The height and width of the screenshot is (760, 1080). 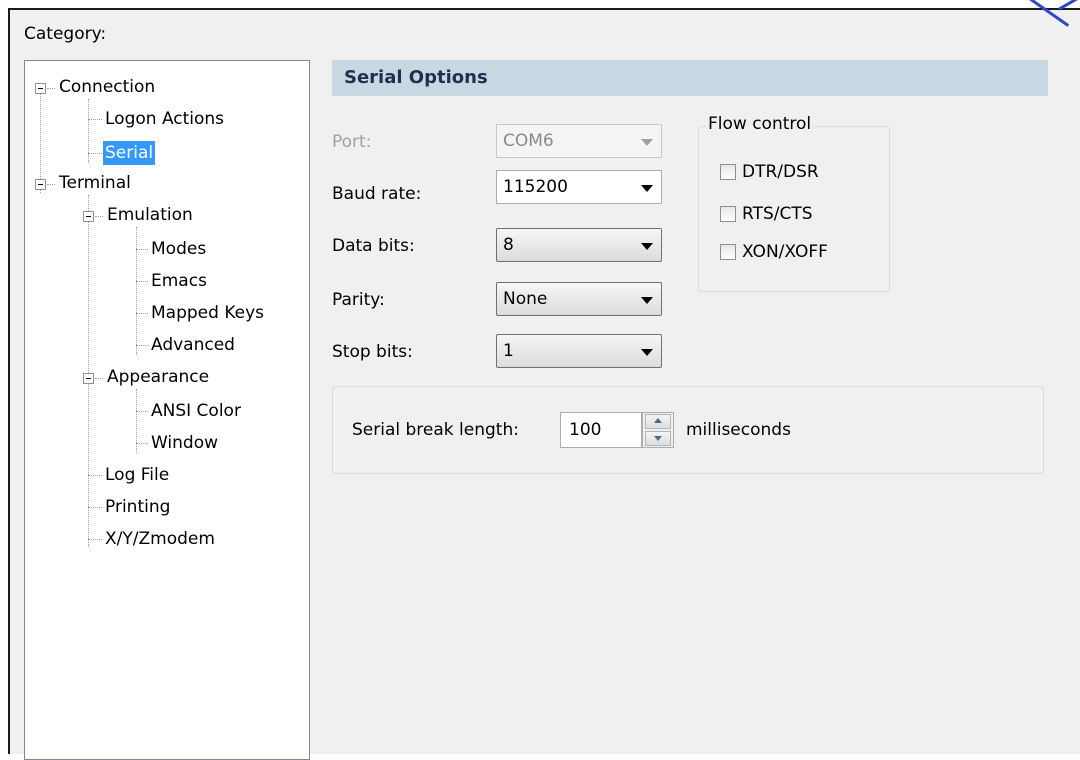 I want to click on stop-bits-dropdown: 1, so click(x=579, y=351).